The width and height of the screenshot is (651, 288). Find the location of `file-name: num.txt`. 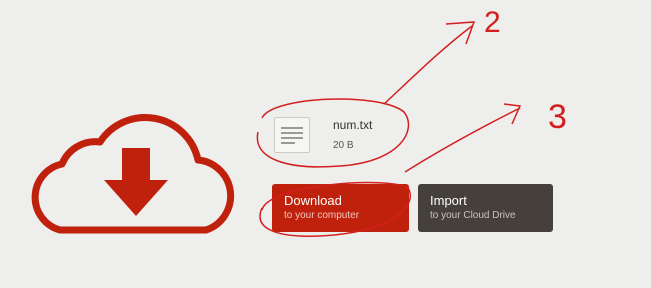

file-name: num.txt is located at coordinates (353, 125).